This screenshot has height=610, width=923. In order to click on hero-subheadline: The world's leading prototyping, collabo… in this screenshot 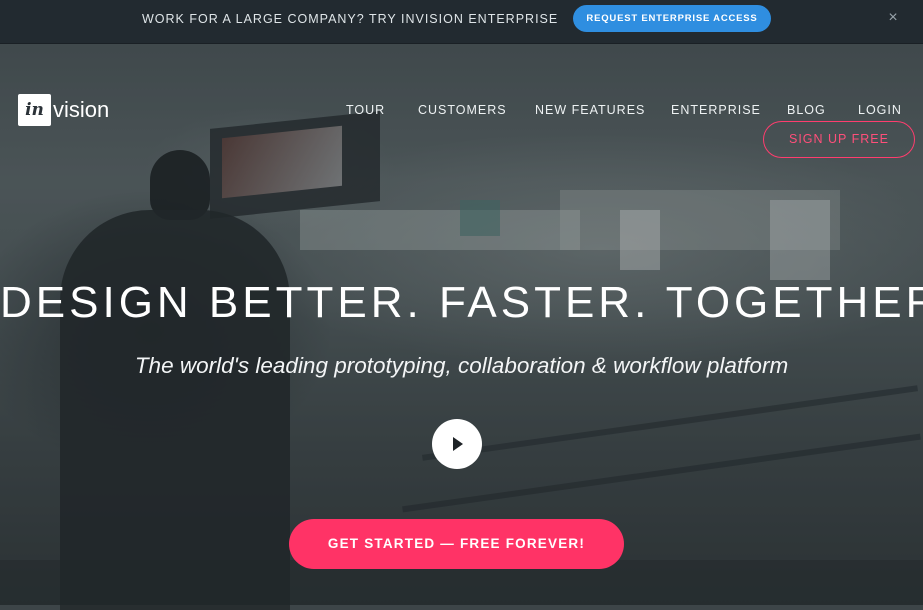, I will do `click(461, 365)`.